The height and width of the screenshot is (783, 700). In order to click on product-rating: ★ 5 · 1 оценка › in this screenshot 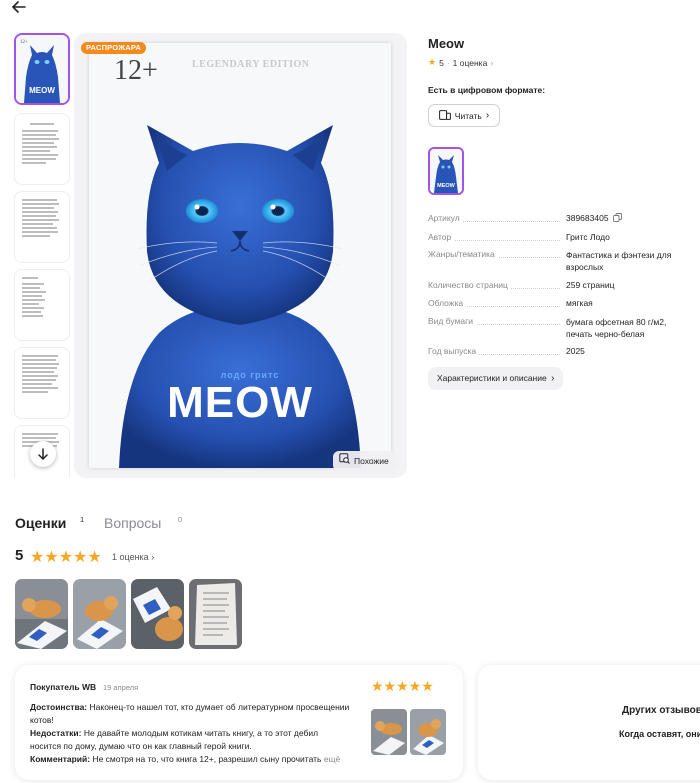, I will do `click(460, 62)`.